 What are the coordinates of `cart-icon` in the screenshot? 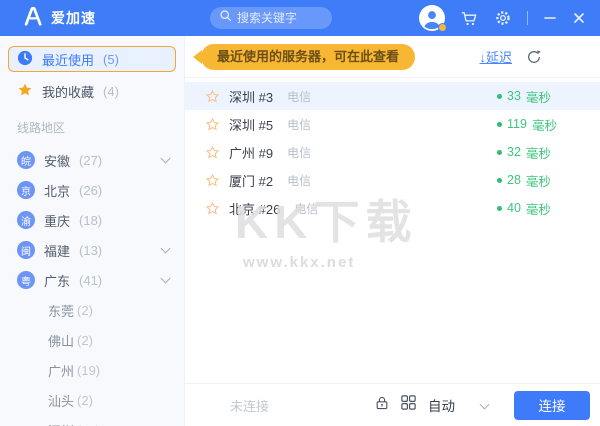 It's located at (469, 18).